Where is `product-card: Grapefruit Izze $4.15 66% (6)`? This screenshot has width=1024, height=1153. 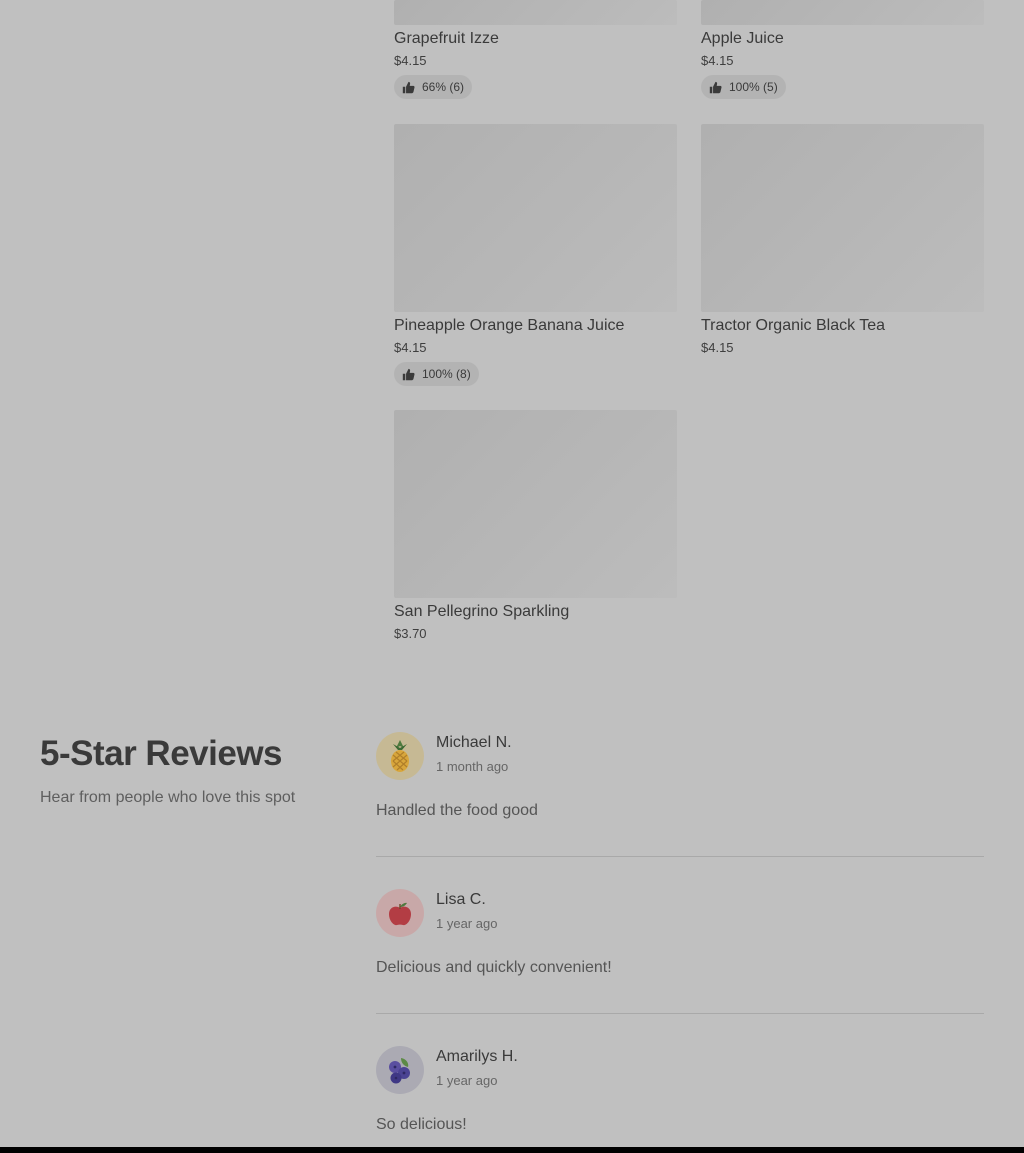 product-card: Grapefruit Izze $4.15 66% (6) is located at coordinates (535, 49).